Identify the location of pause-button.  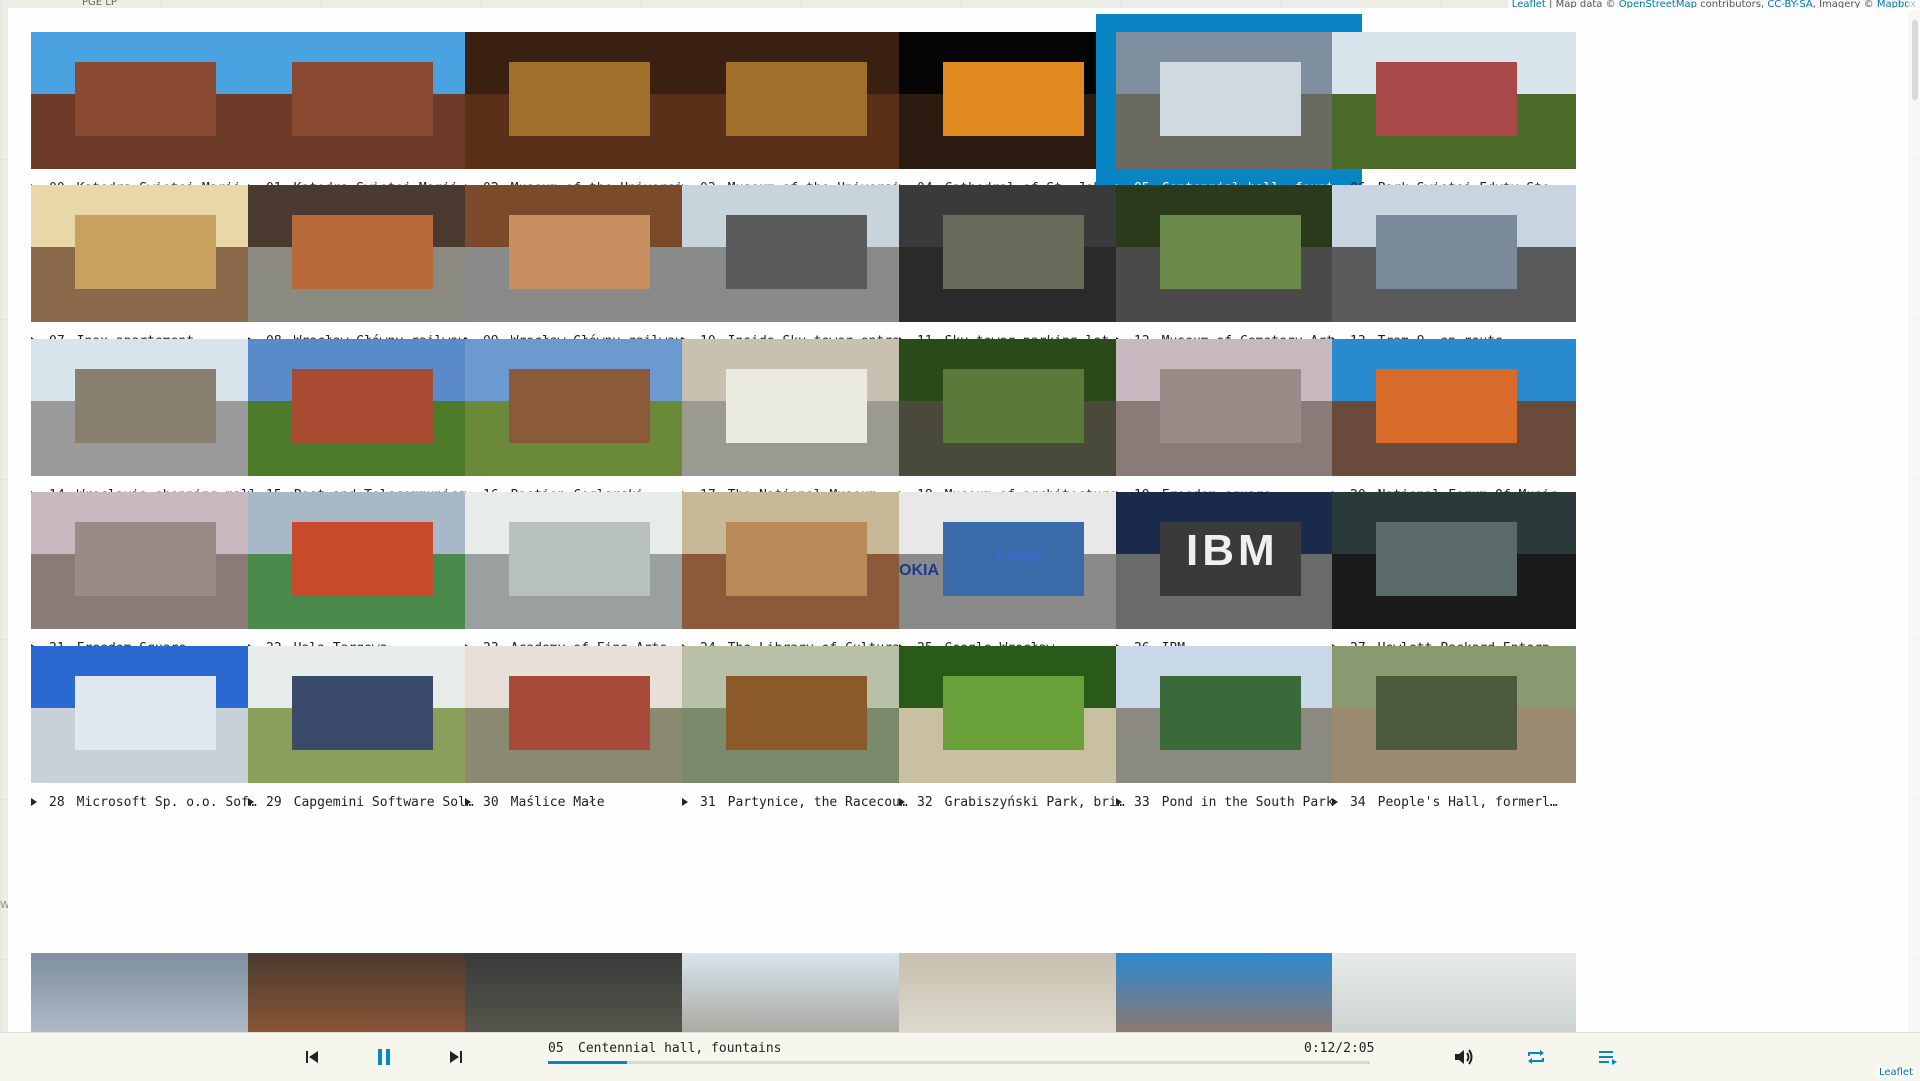
(384, 1057).